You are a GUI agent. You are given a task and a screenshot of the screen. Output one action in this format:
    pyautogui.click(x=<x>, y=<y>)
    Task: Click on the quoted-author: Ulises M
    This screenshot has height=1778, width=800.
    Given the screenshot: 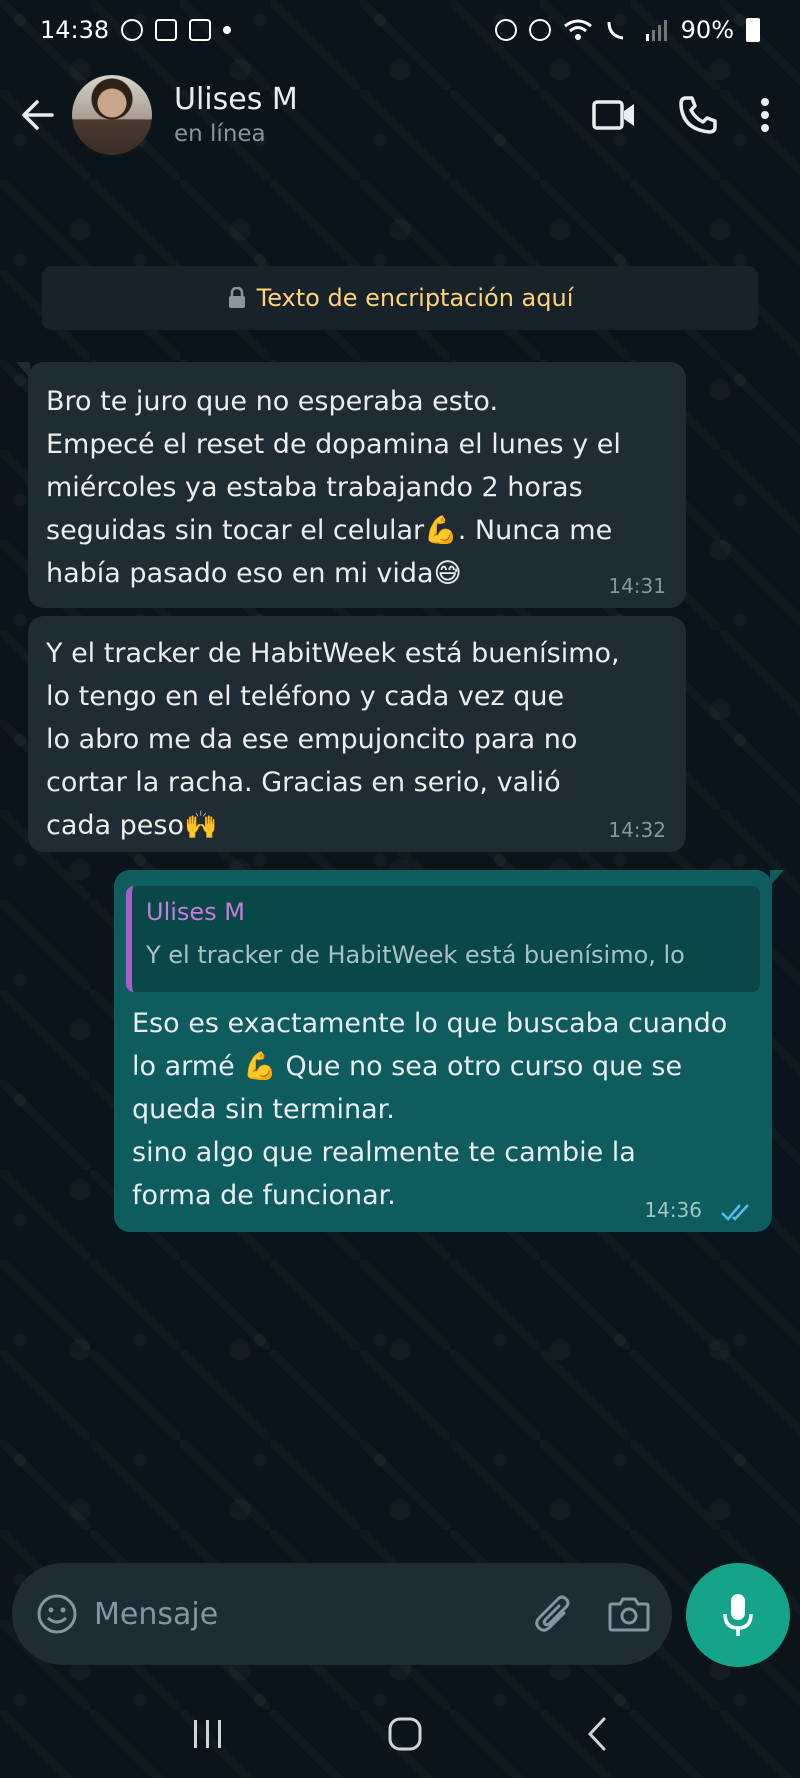 What is the action you would take?
    pyautogui.click(x=196, y=912)
    